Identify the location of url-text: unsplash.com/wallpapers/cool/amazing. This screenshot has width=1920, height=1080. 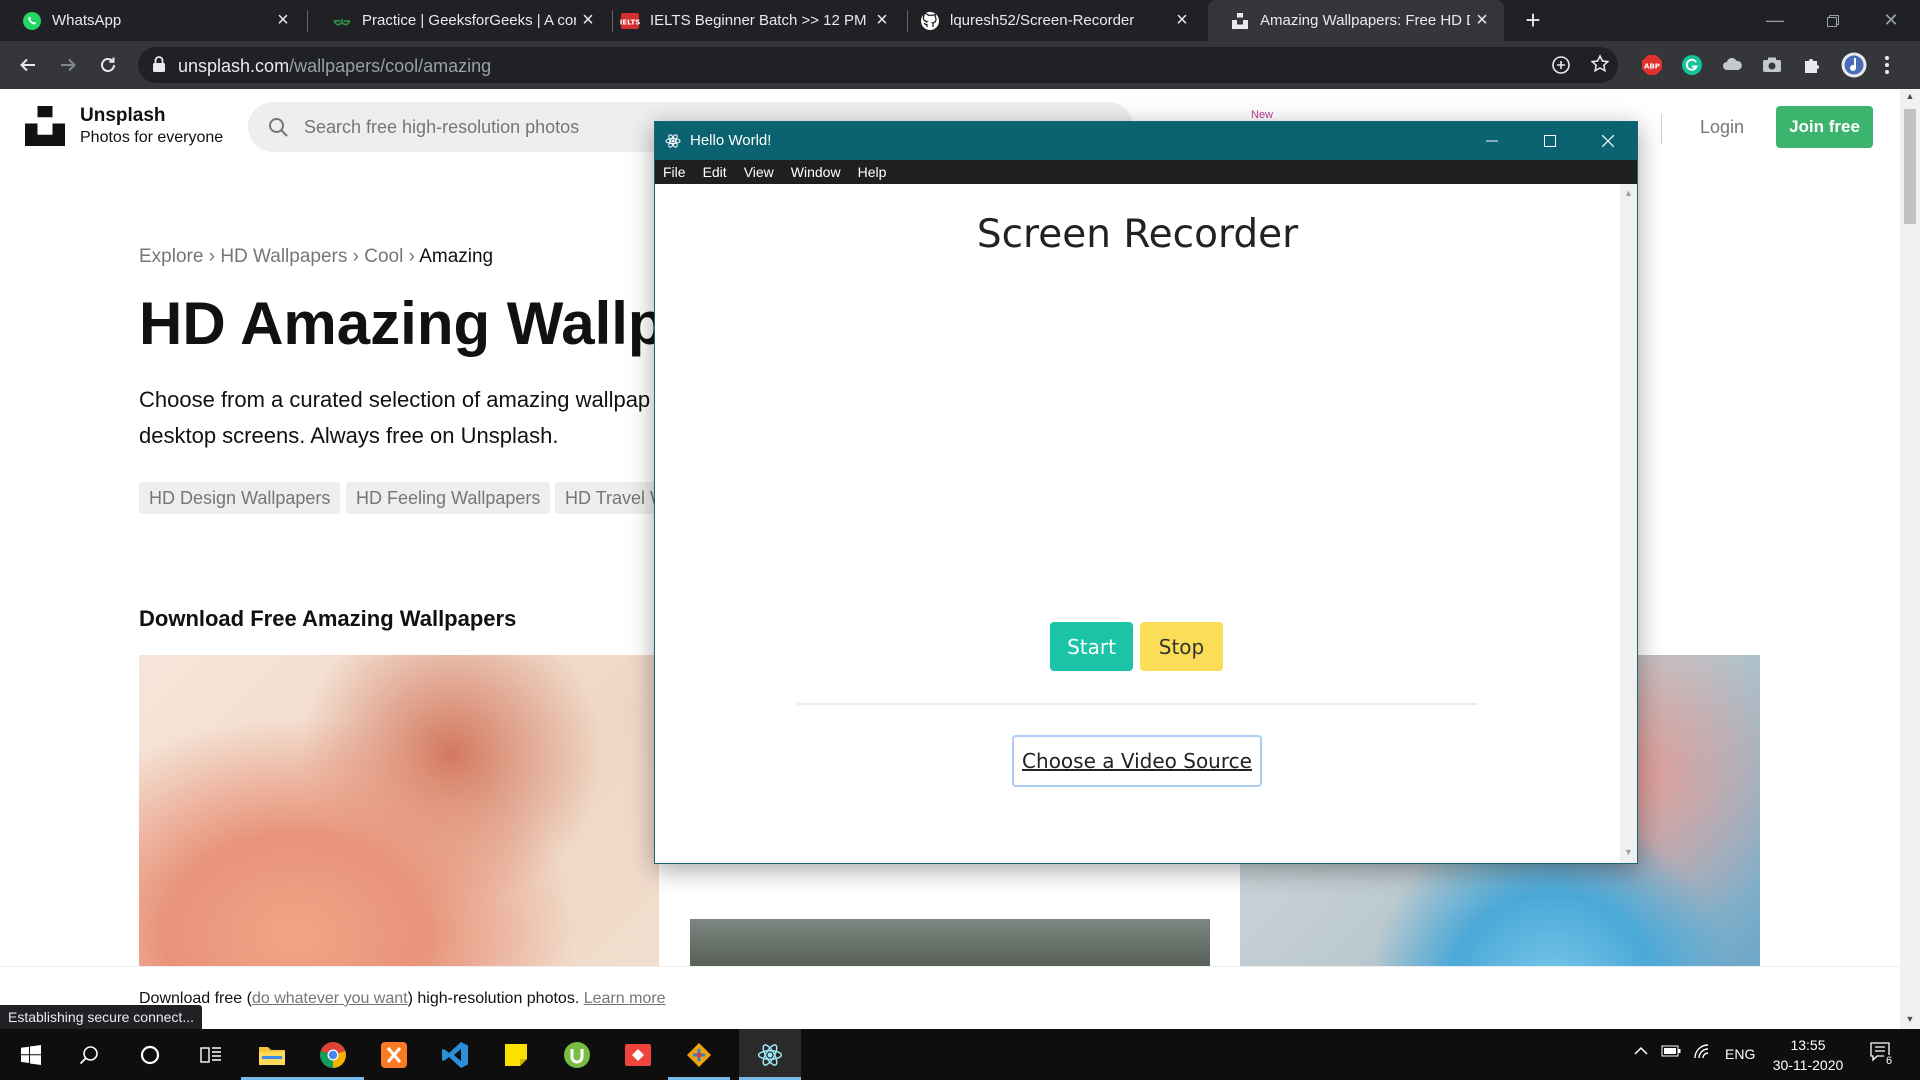
(334, 66).